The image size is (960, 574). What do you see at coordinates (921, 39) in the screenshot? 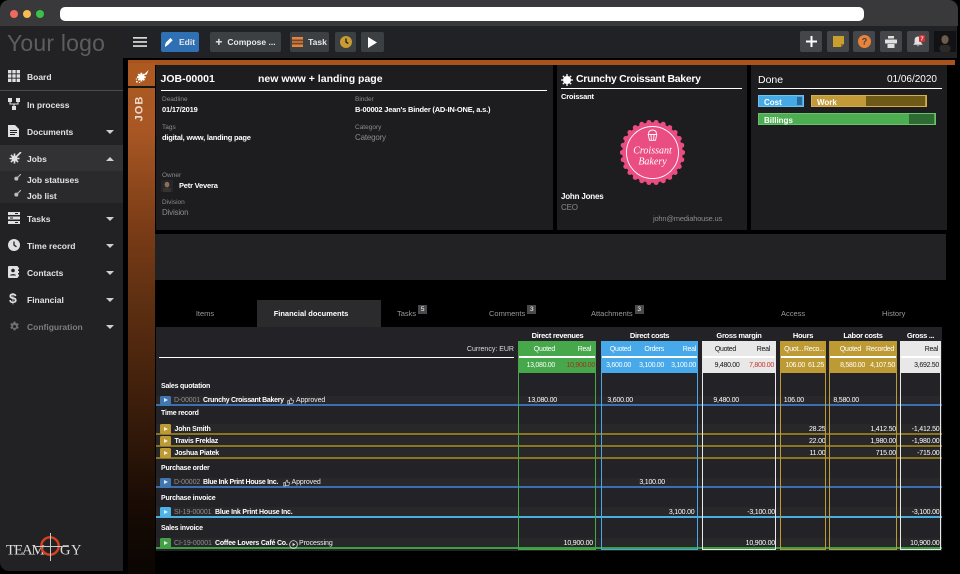
I see `svg-text: 7` at bounding box center [921, 39].